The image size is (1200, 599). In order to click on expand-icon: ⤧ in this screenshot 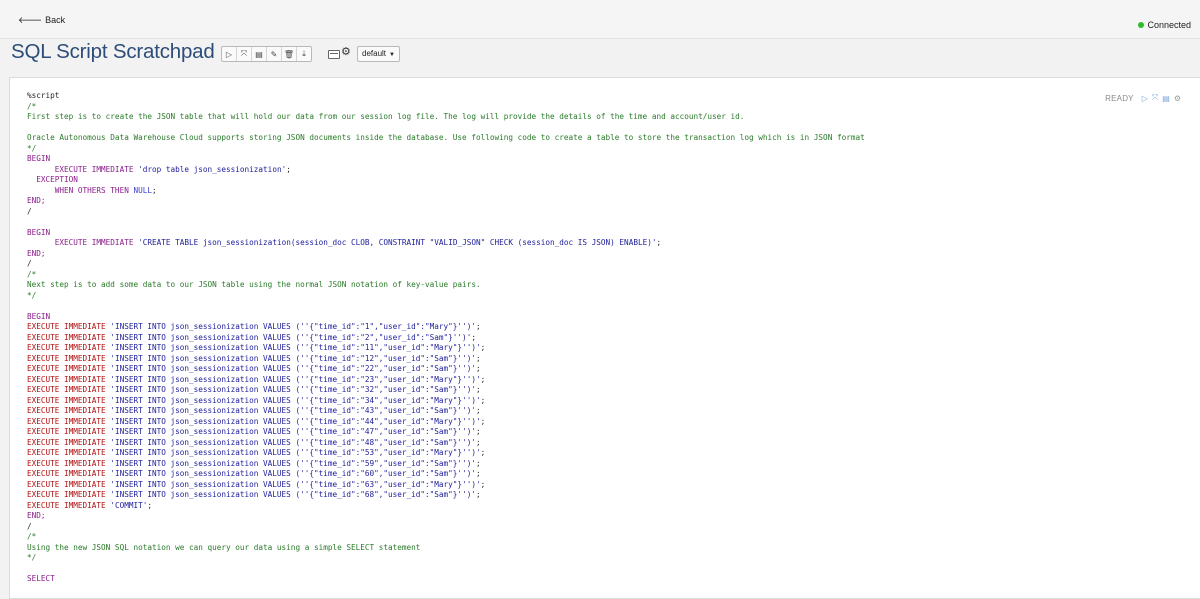, I will do `click(1155, 98)`.